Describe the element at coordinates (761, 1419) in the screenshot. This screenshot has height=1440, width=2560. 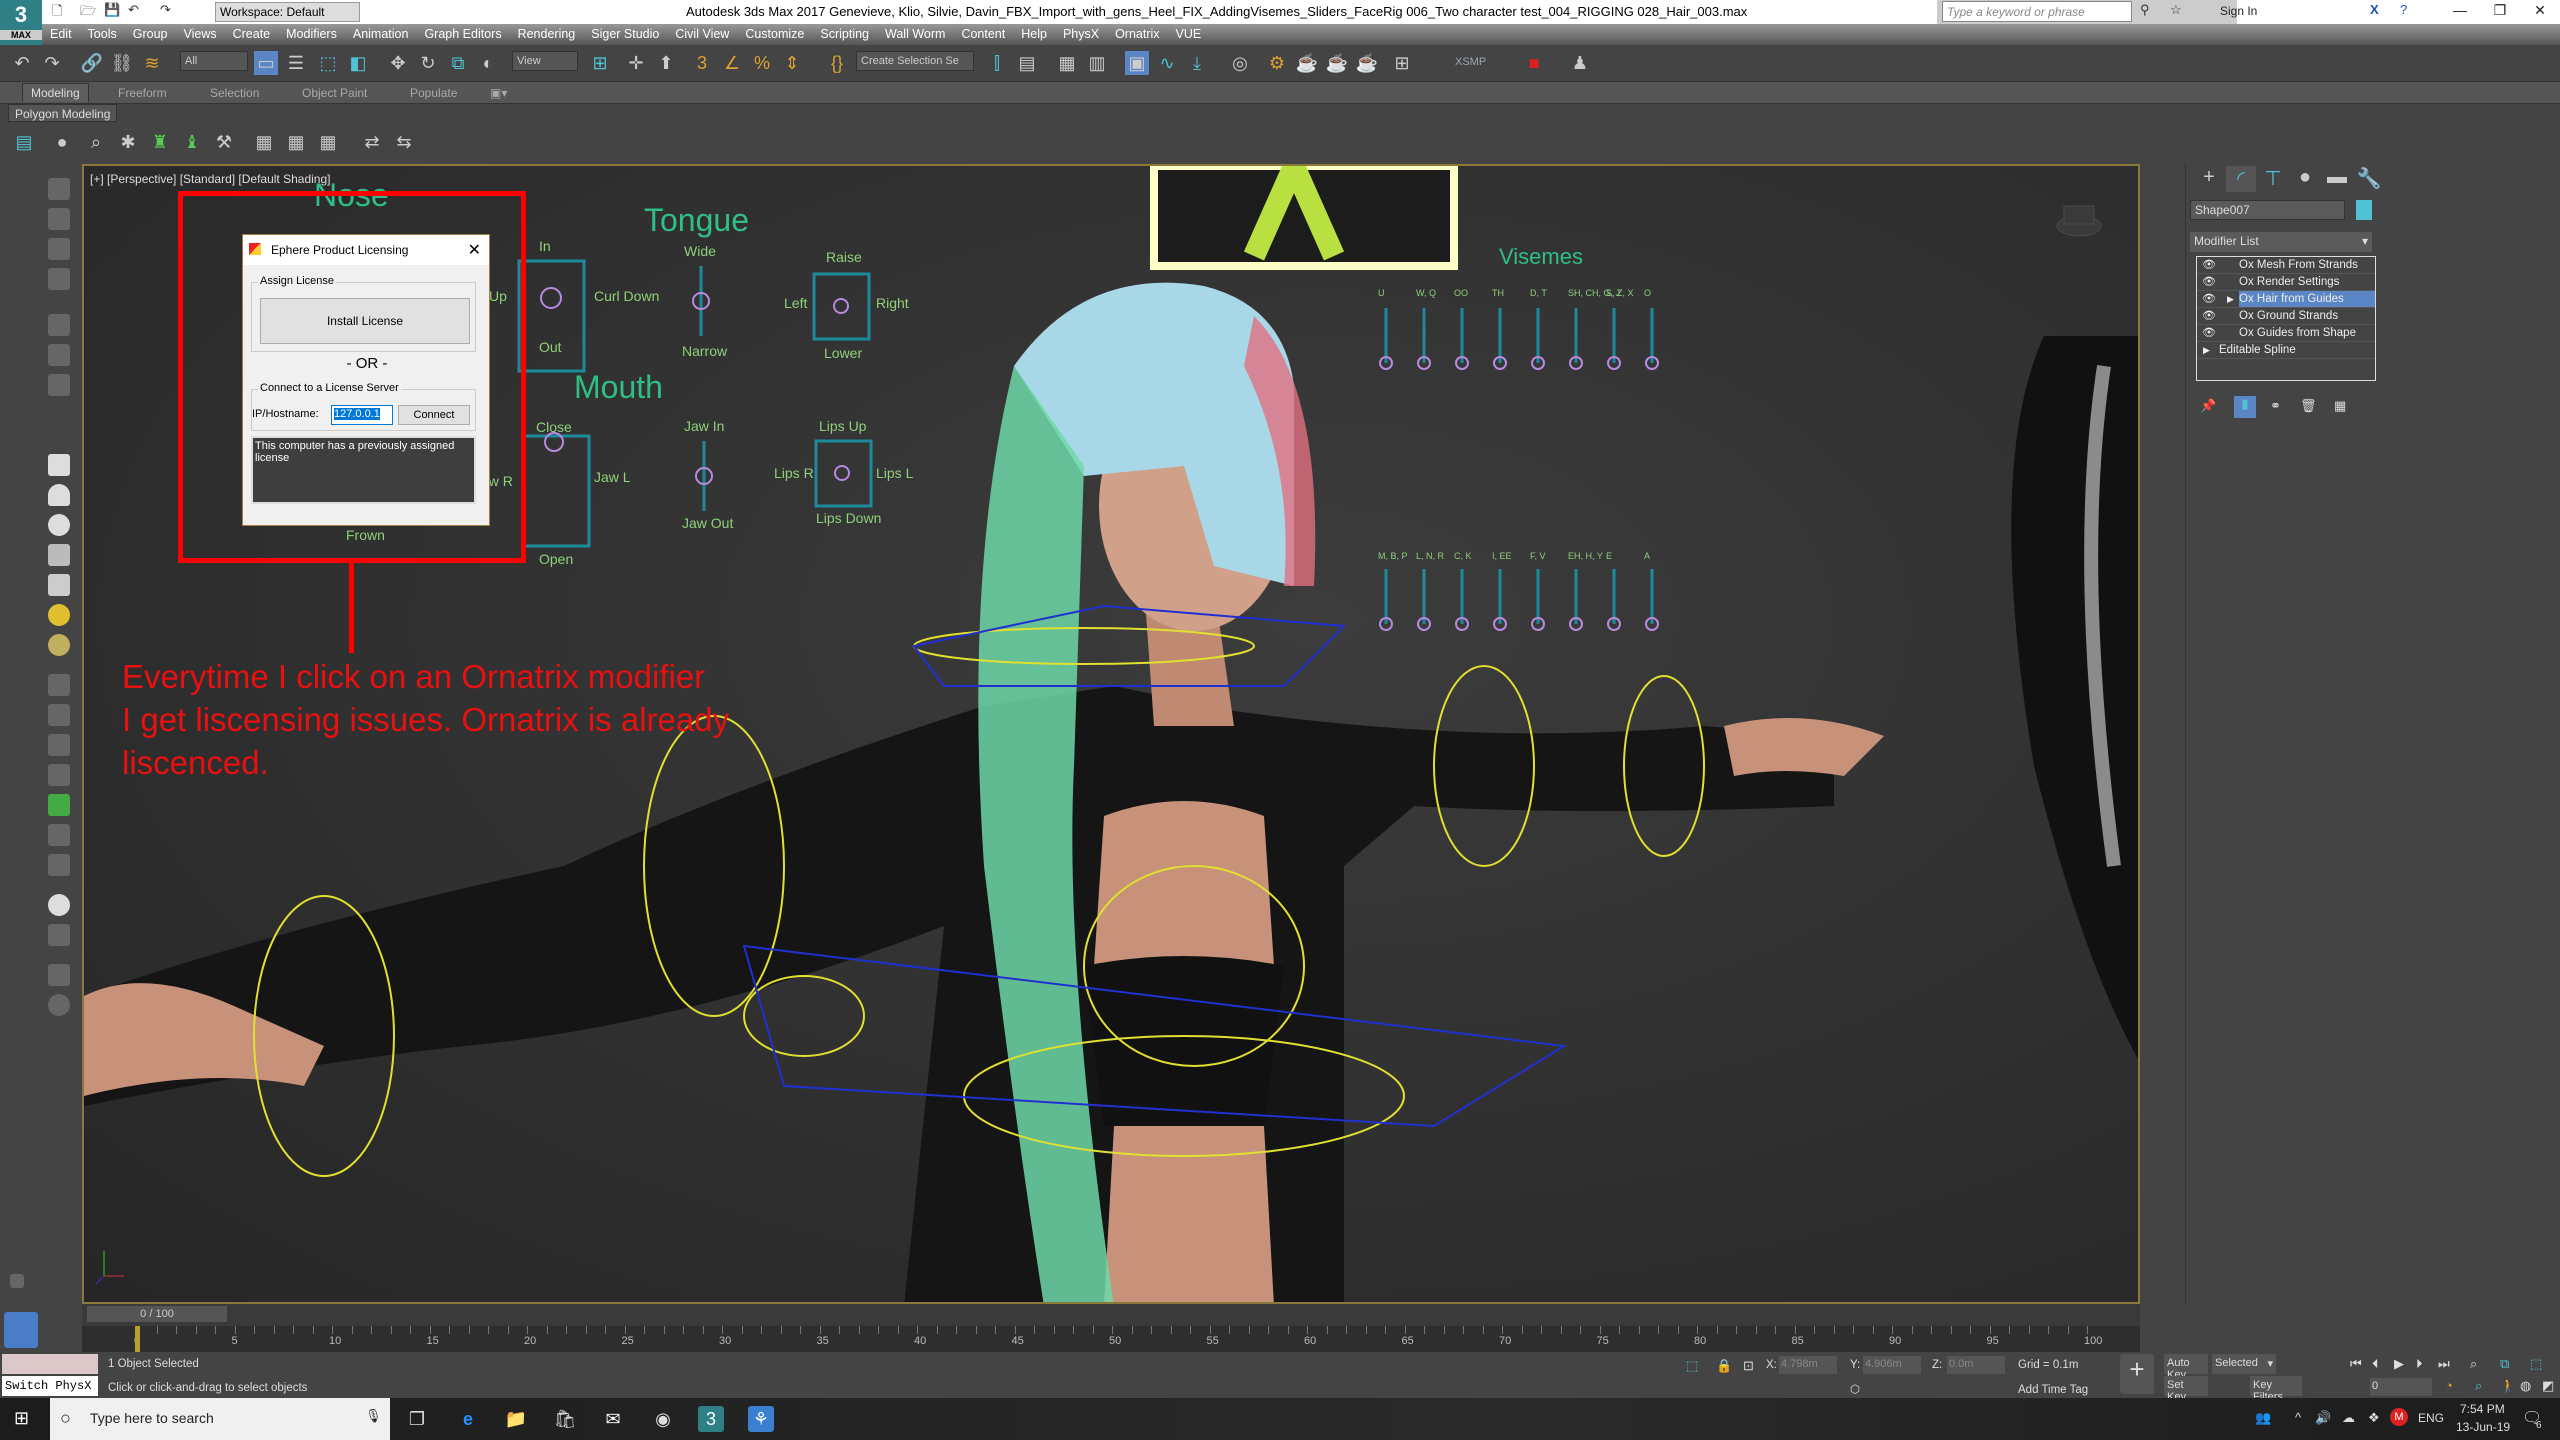
I see `network-app-icon: ⚘` at that location.